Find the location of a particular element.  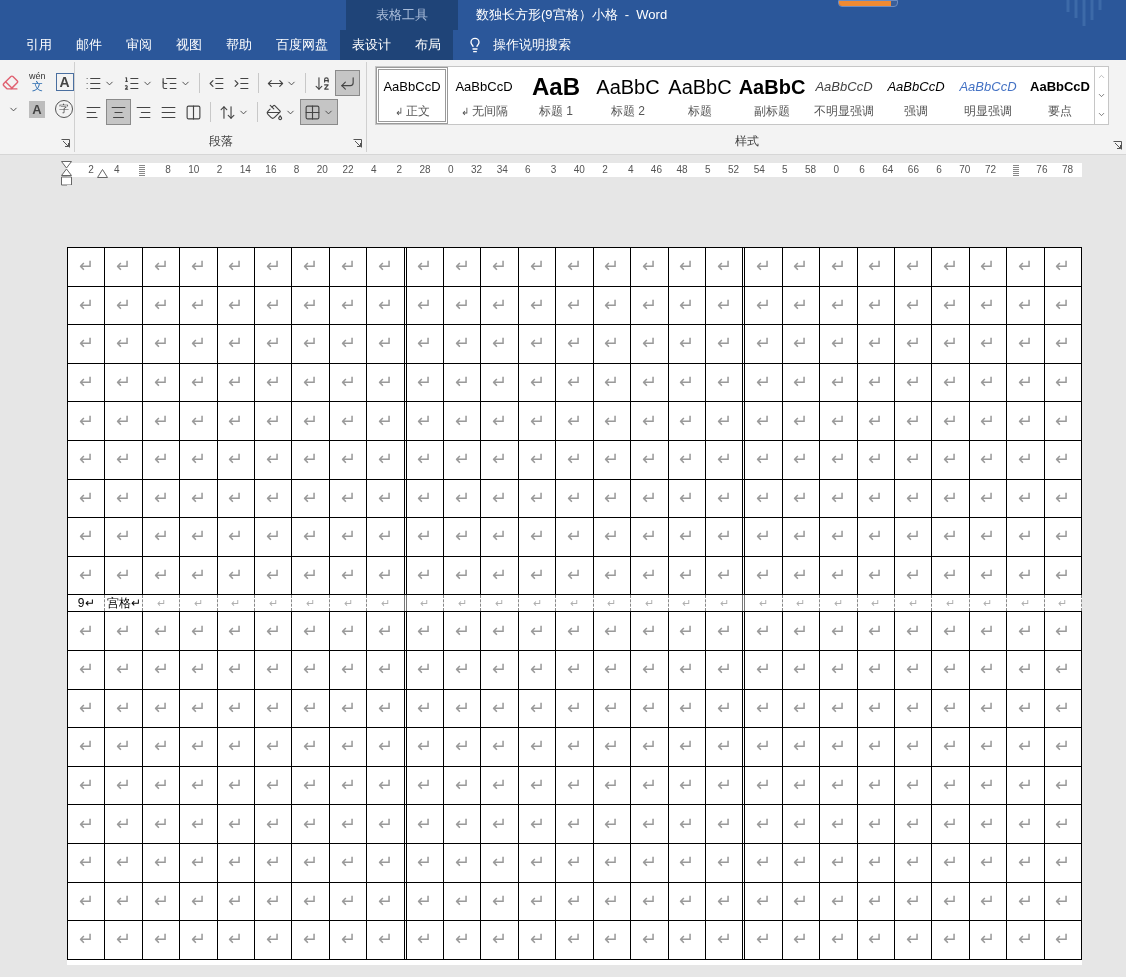

style-item: AaB 标题 1 is located at coordinates (556, 95).